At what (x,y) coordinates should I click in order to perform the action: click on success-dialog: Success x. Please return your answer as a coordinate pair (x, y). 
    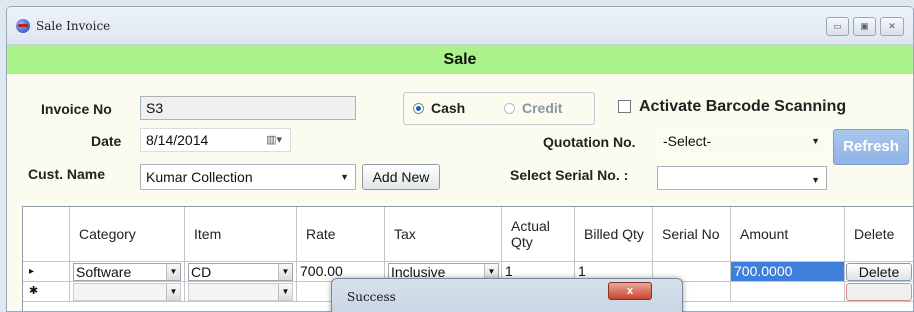
    Looking at the image, I should click on (507, 295).